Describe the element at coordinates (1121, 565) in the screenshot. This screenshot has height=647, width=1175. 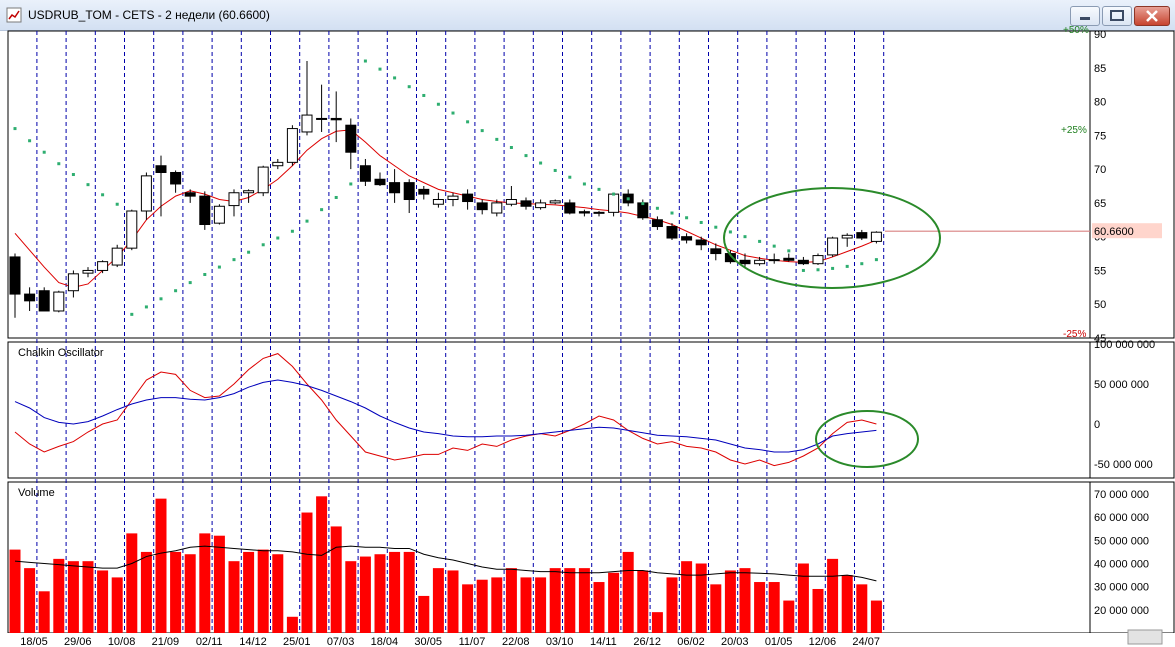
I see `volume-y-tick-label: 40 000 000` at that location.